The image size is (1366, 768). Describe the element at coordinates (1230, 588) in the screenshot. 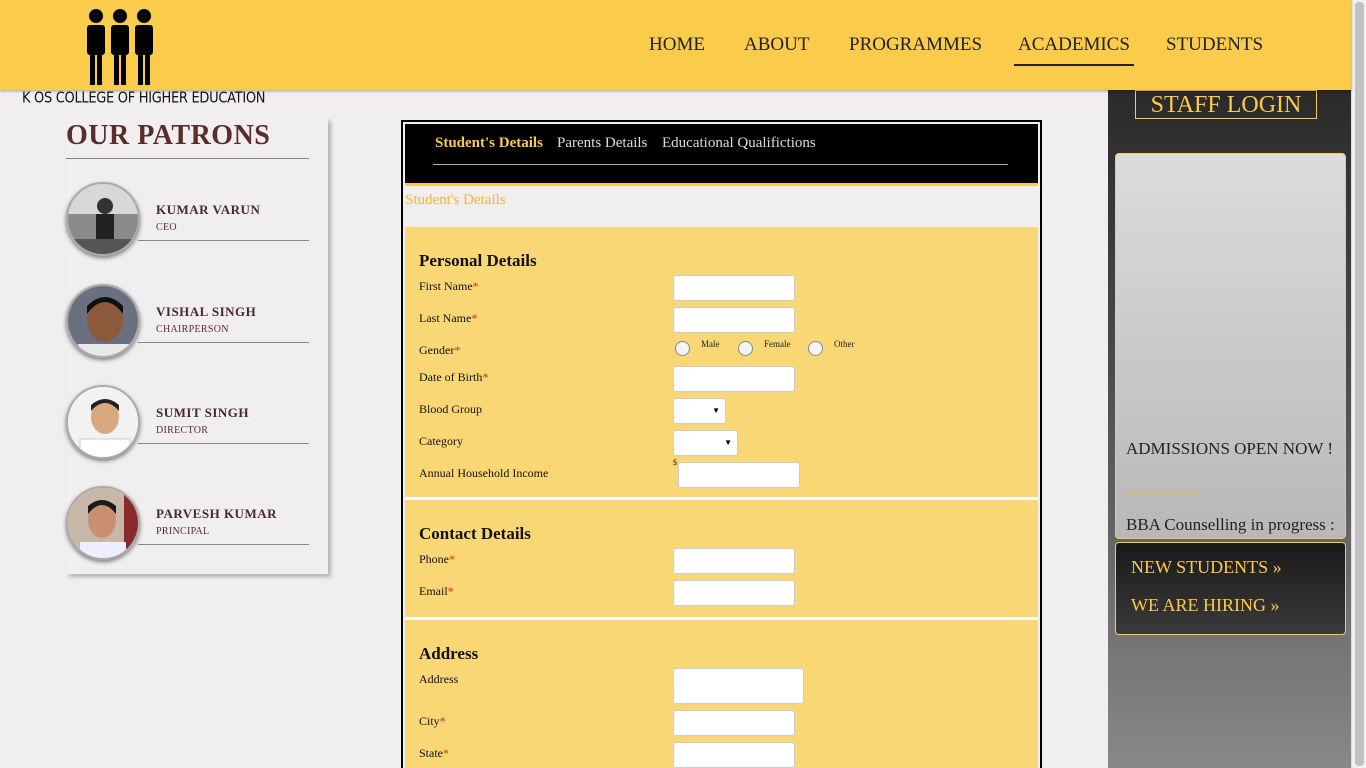

I see `quick-links: NEW STUDENTS » WE ARE HIRING »` at that location.